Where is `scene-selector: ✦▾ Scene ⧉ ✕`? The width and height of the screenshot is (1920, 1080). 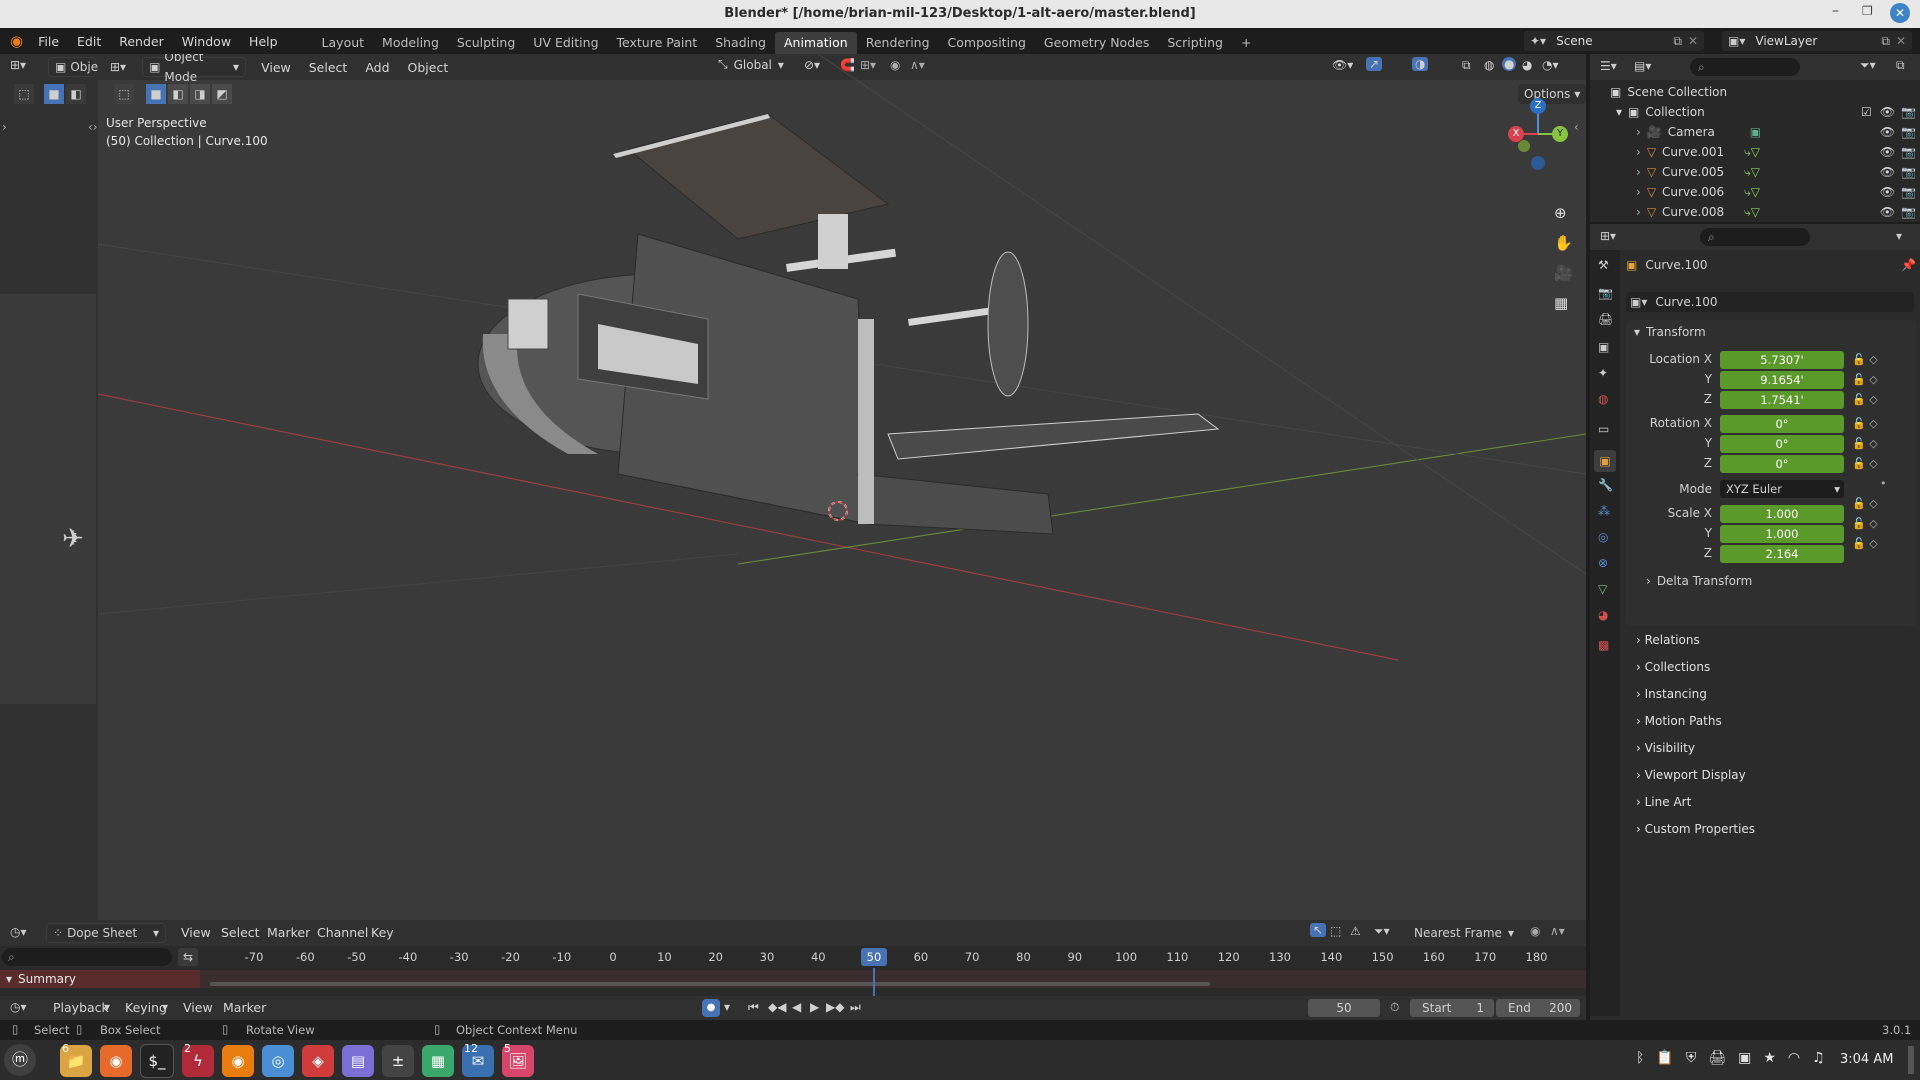
scene-selector: ✦▾ Scene ⧉ ✕ is located at coordinates (1614, 41).